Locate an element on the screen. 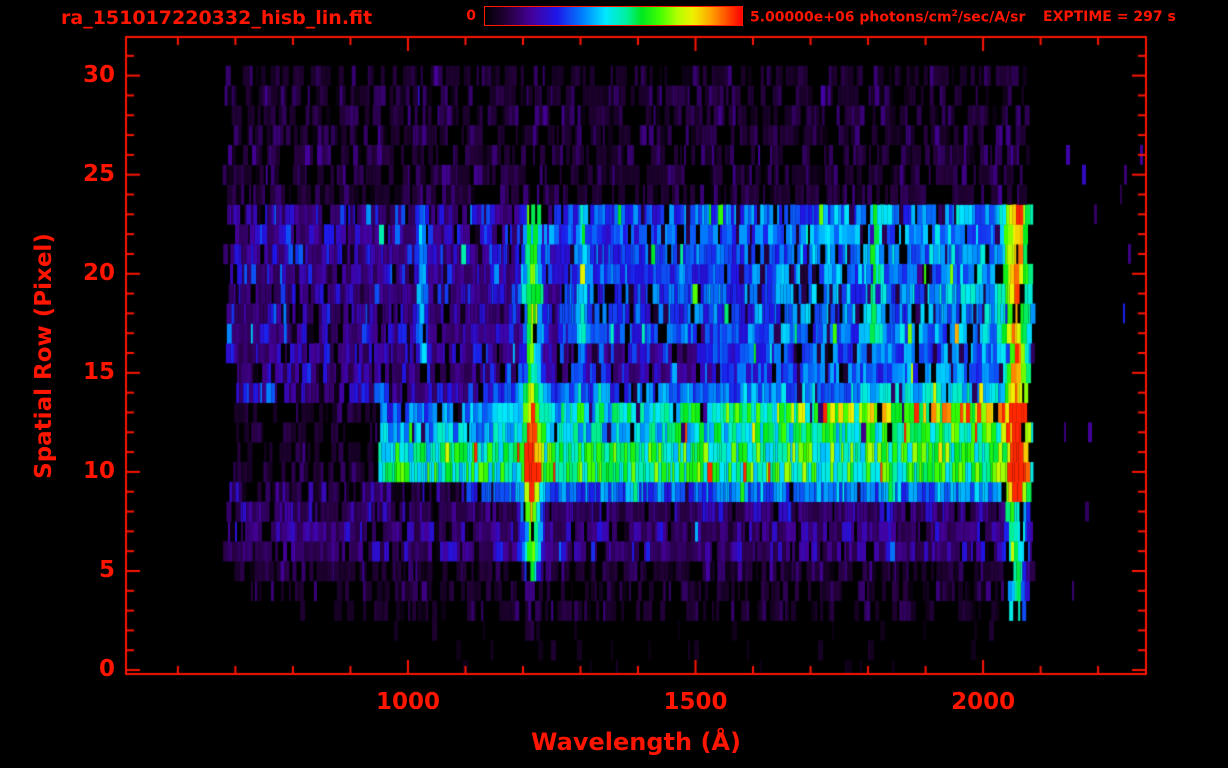  y-tick-label: 5 is located at coordinates (106, 569).